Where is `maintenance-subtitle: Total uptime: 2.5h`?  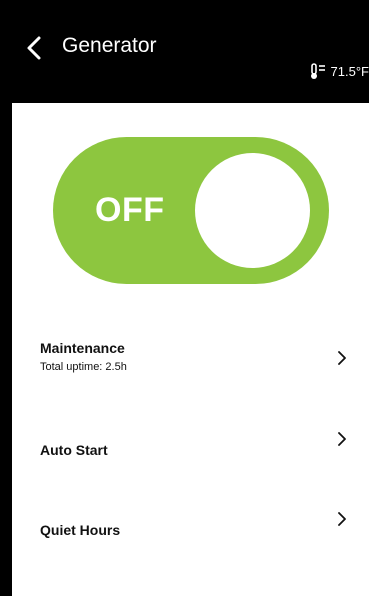 maintenance-subtitle: Total uptime: 2.5h is located at coordinates (83, 367).